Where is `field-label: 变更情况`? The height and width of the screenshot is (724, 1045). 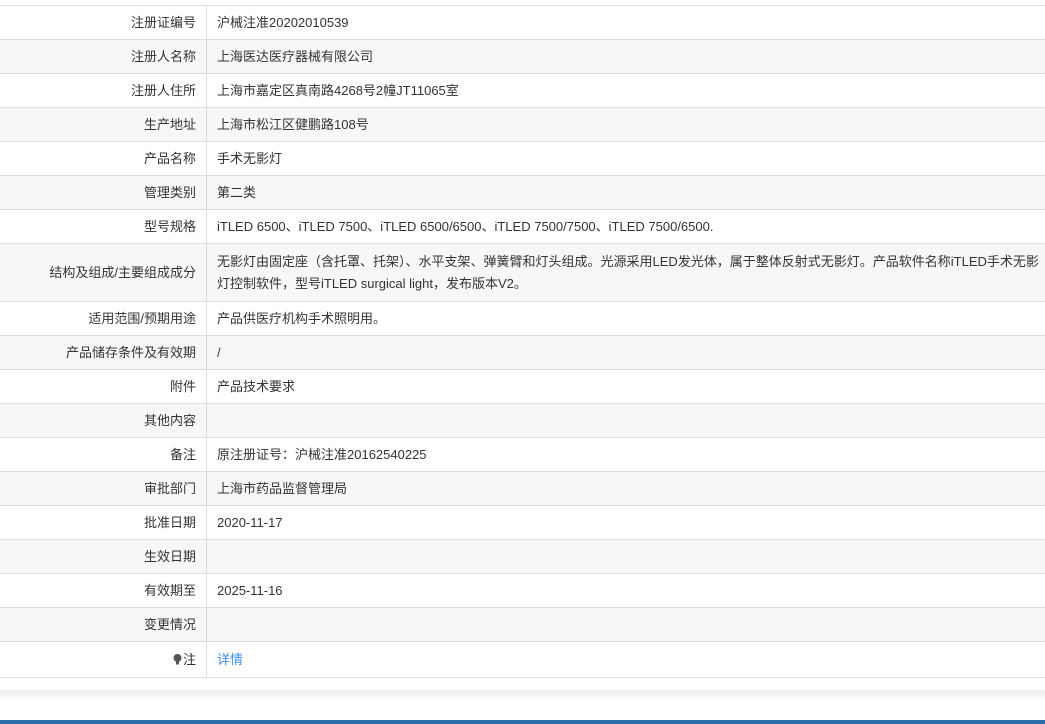
field-label: 变更情况 is located at coordinates (103, 624).